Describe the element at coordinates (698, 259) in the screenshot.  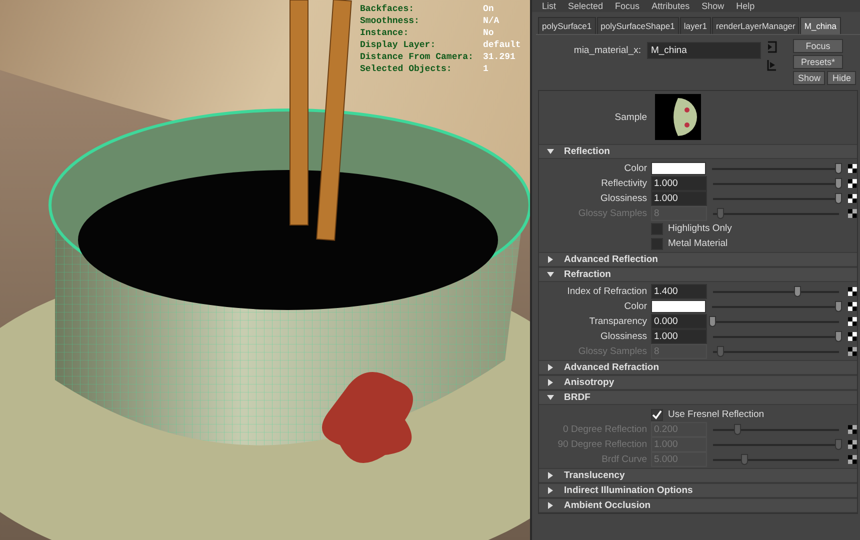
I see `section-header: Advanced Reflection` at that location.